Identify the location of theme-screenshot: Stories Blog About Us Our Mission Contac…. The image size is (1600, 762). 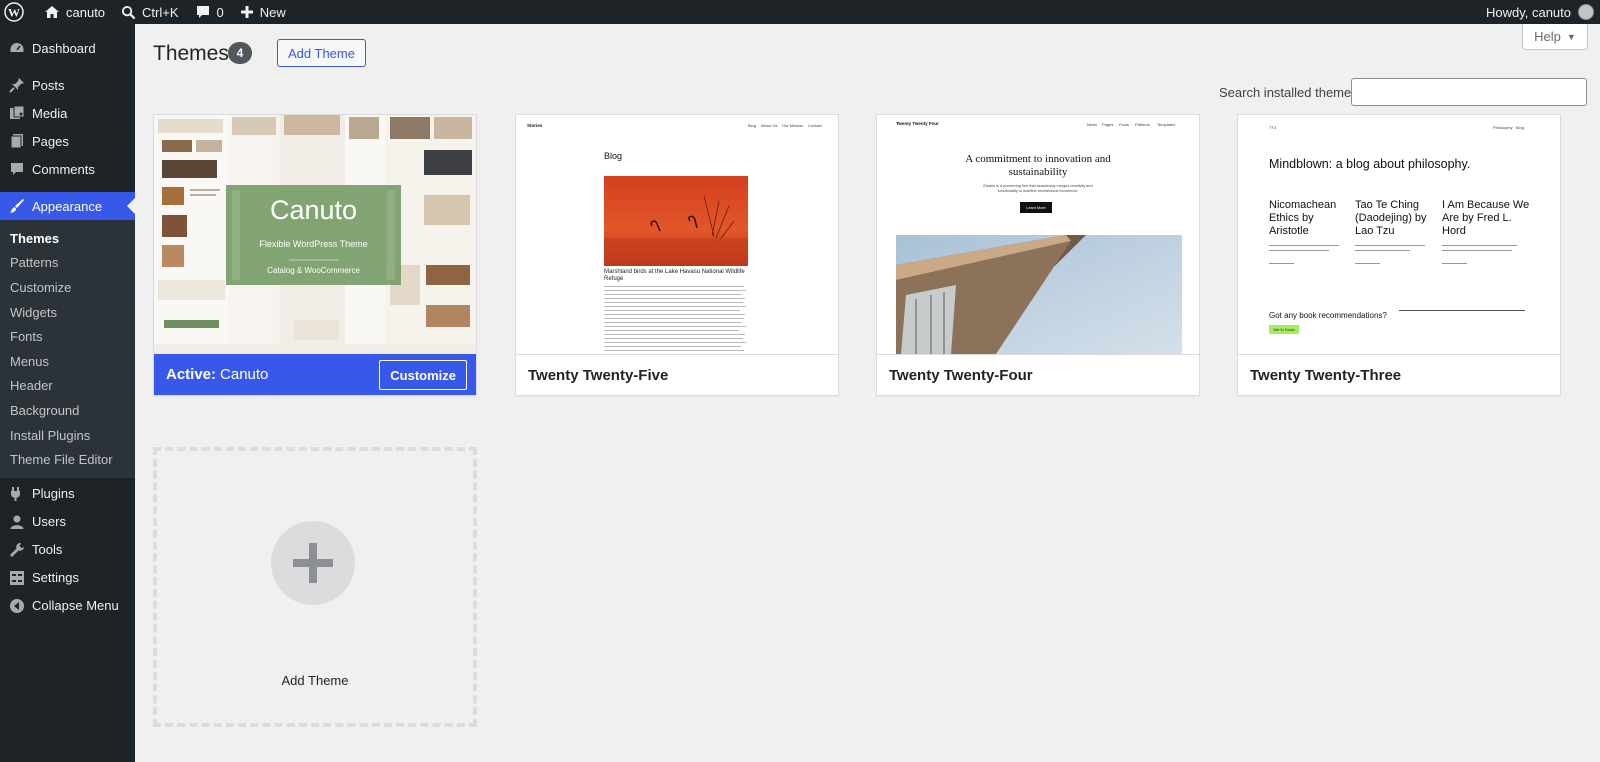
(677, 234).